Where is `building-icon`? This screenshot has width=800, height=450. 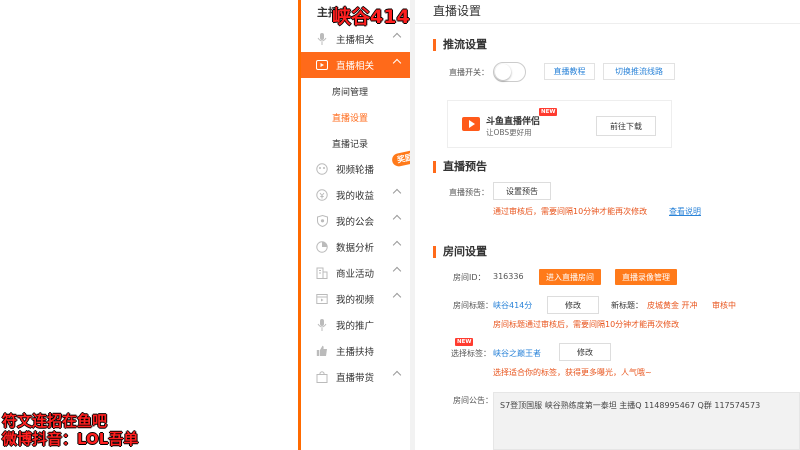
building-icon is located at coordinates (322, 273).